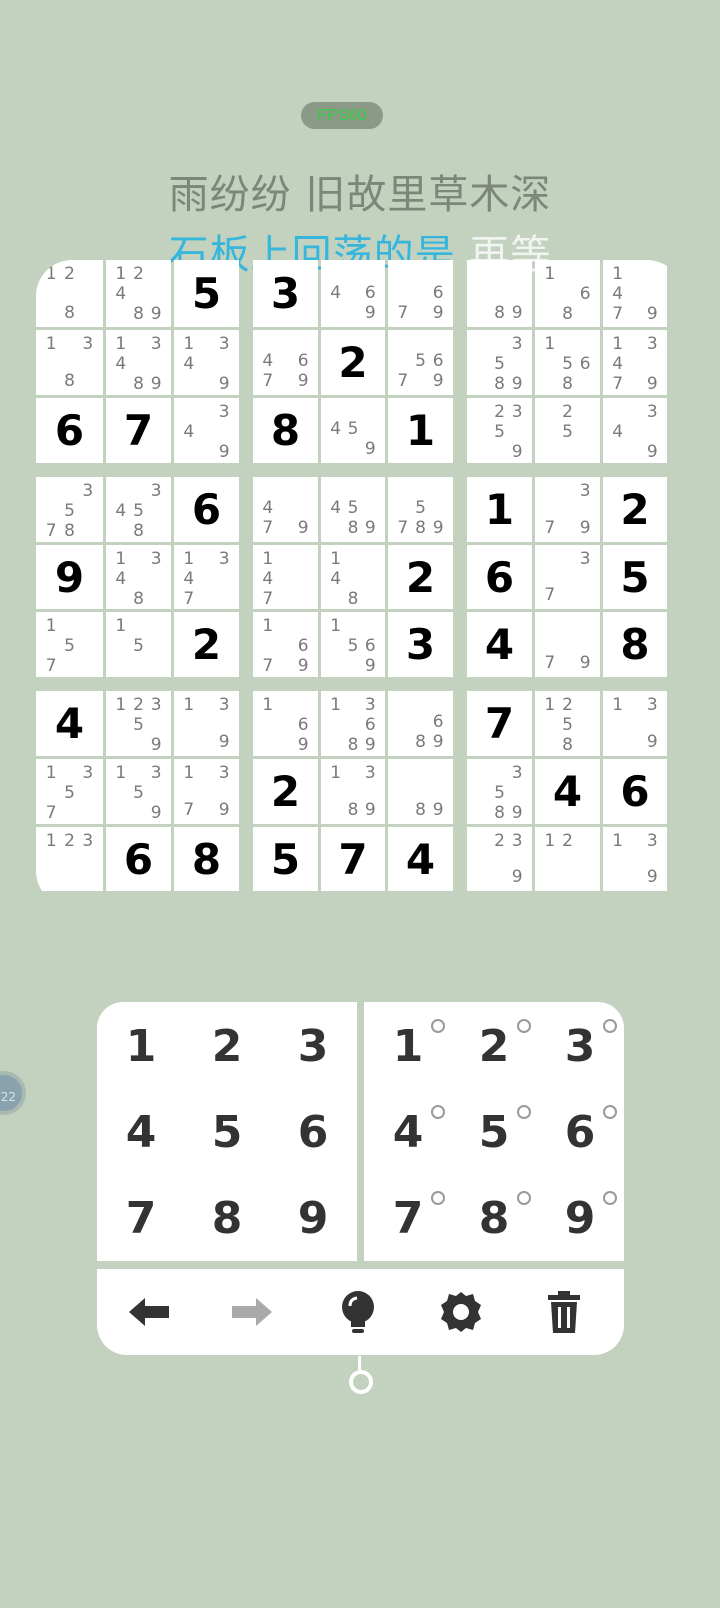 The width and height of the screenshot is (720, 1608). What do you see at coordinates (353, 293) in the screenshot?
I see `sudoku-cell: 4 69` at bounding box center [353, 293].